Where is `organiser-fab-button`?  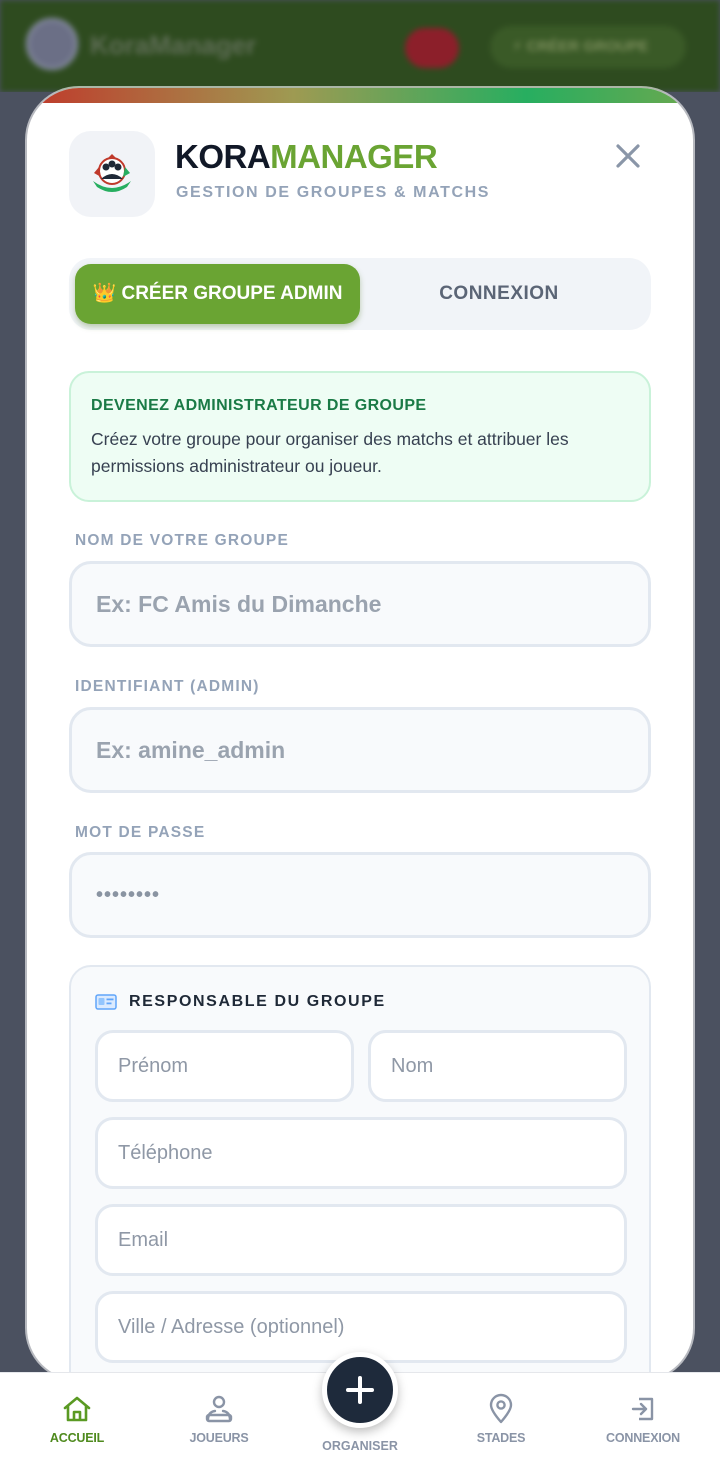
organiser-fab-button is located at coordinates (360, 1390).